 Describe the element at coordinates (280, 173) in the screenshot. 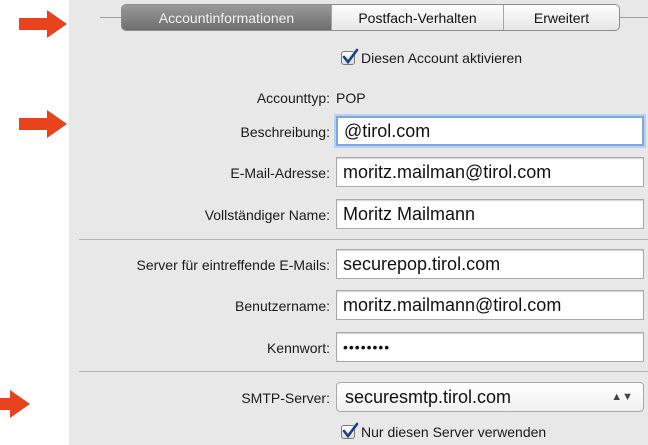

I see `email-label: E-Mail-Adresse:` at that location.